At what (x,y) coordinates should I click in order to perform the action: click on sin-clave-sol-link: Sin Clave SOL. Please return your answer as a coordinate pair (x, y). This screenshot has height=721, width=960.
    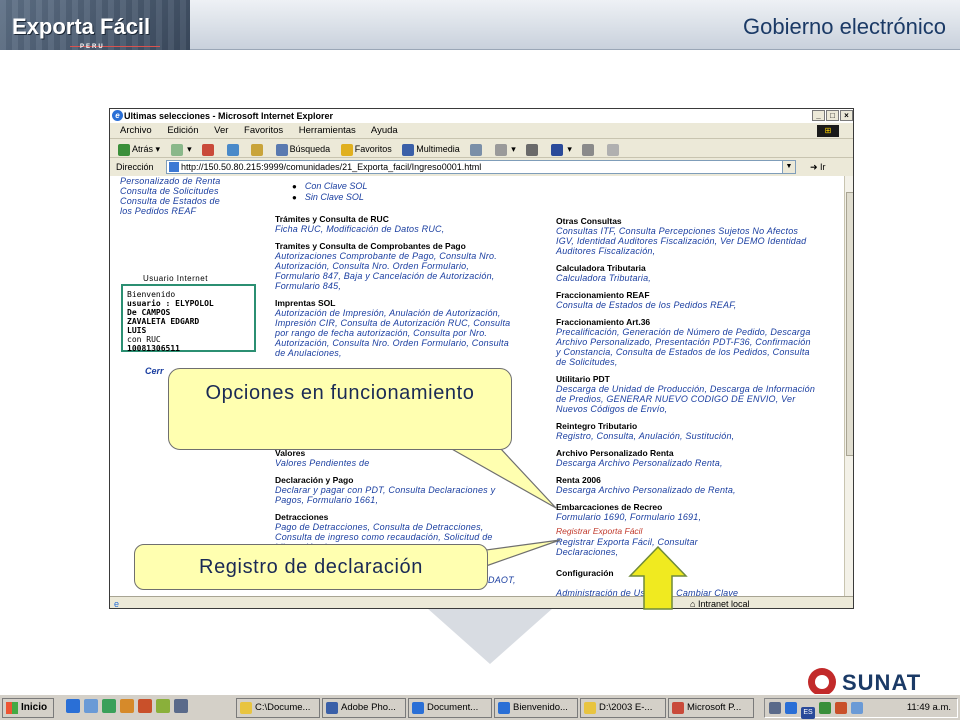
    Looking at the image, I should click on (329, 197).